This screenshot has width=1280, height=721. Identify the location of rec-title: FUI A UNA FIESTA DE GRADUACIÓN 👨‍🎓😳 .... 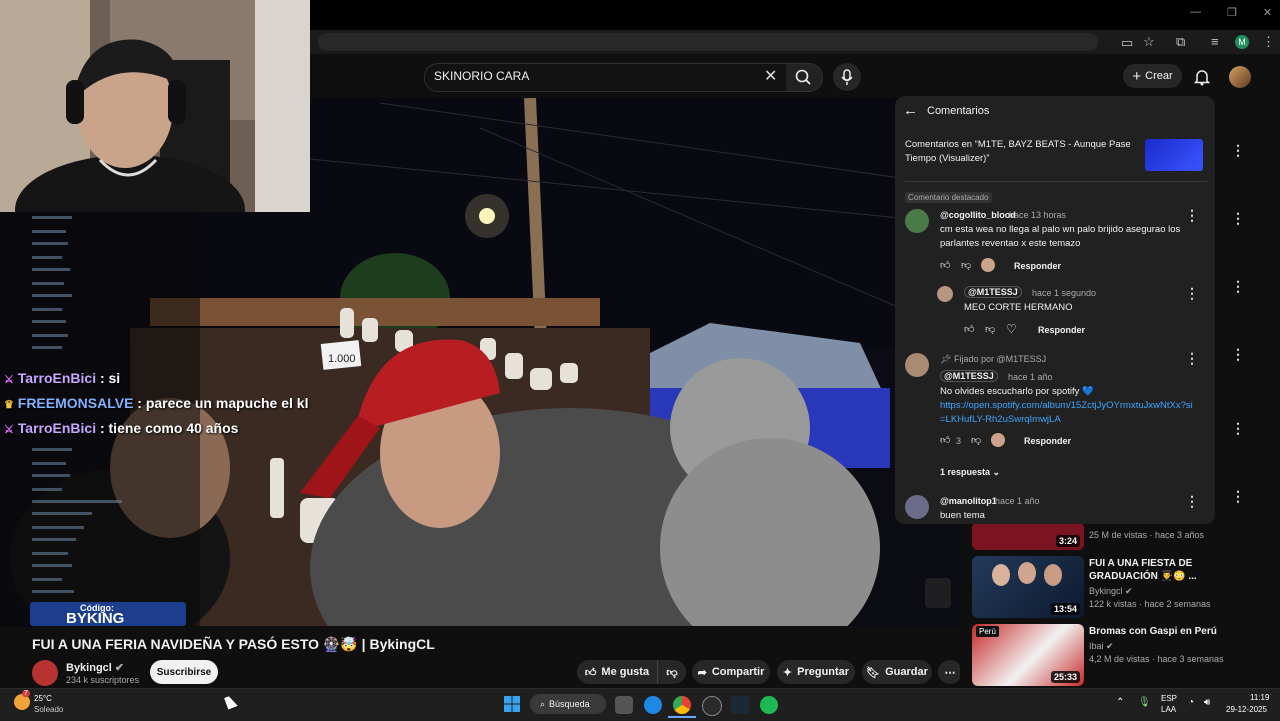
(1154, 570).